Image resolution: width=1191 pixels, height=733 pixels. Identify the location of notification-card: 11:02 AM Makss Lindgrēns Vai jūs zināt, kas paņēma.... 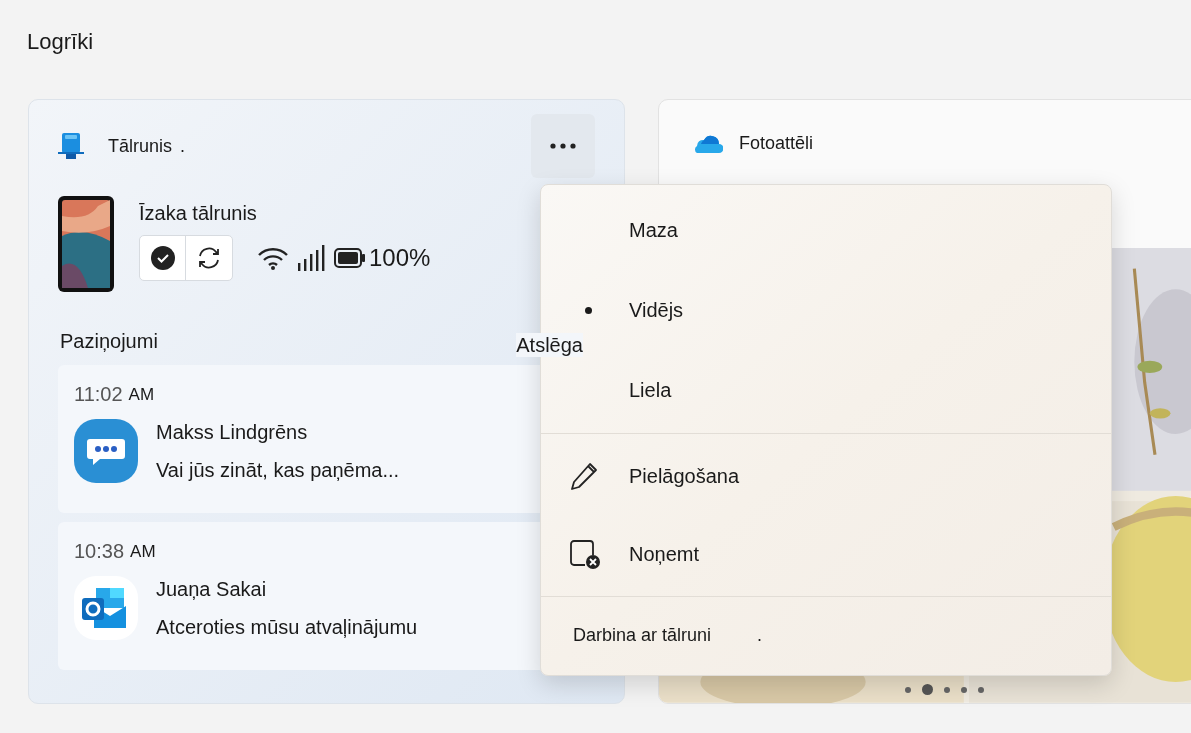
(299, 439).